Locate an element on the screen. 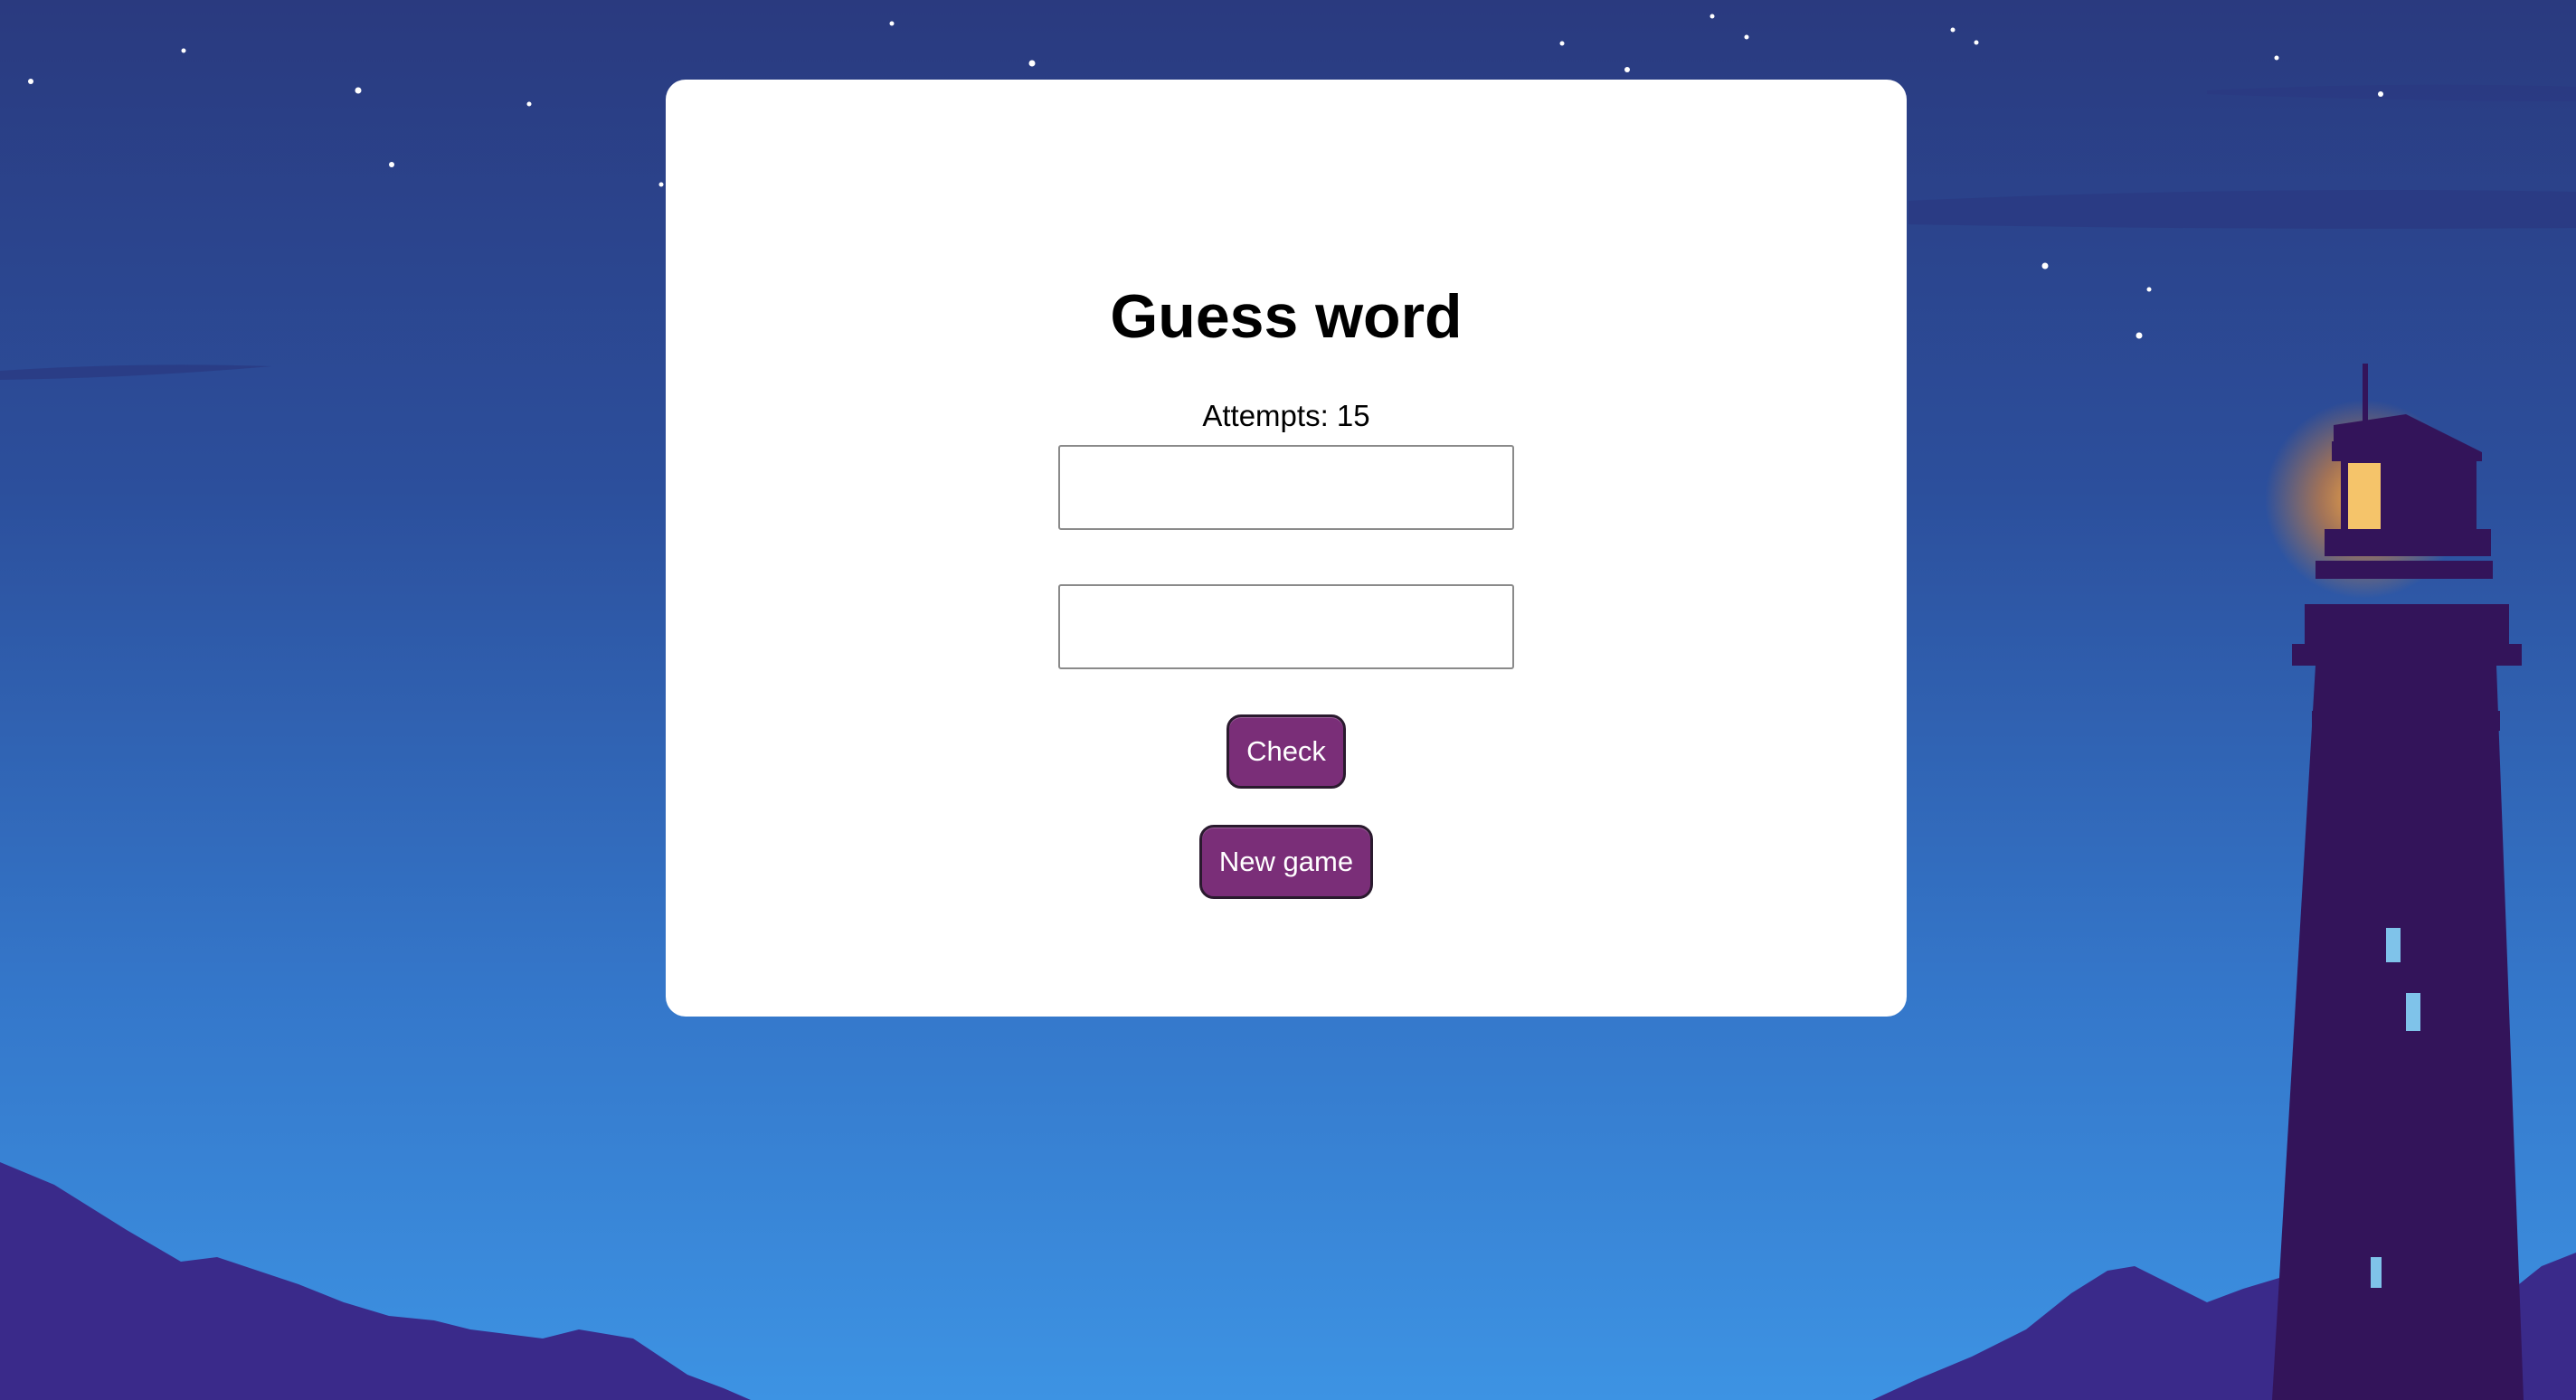  check-button: Check is located at coordinates (1286, 751).